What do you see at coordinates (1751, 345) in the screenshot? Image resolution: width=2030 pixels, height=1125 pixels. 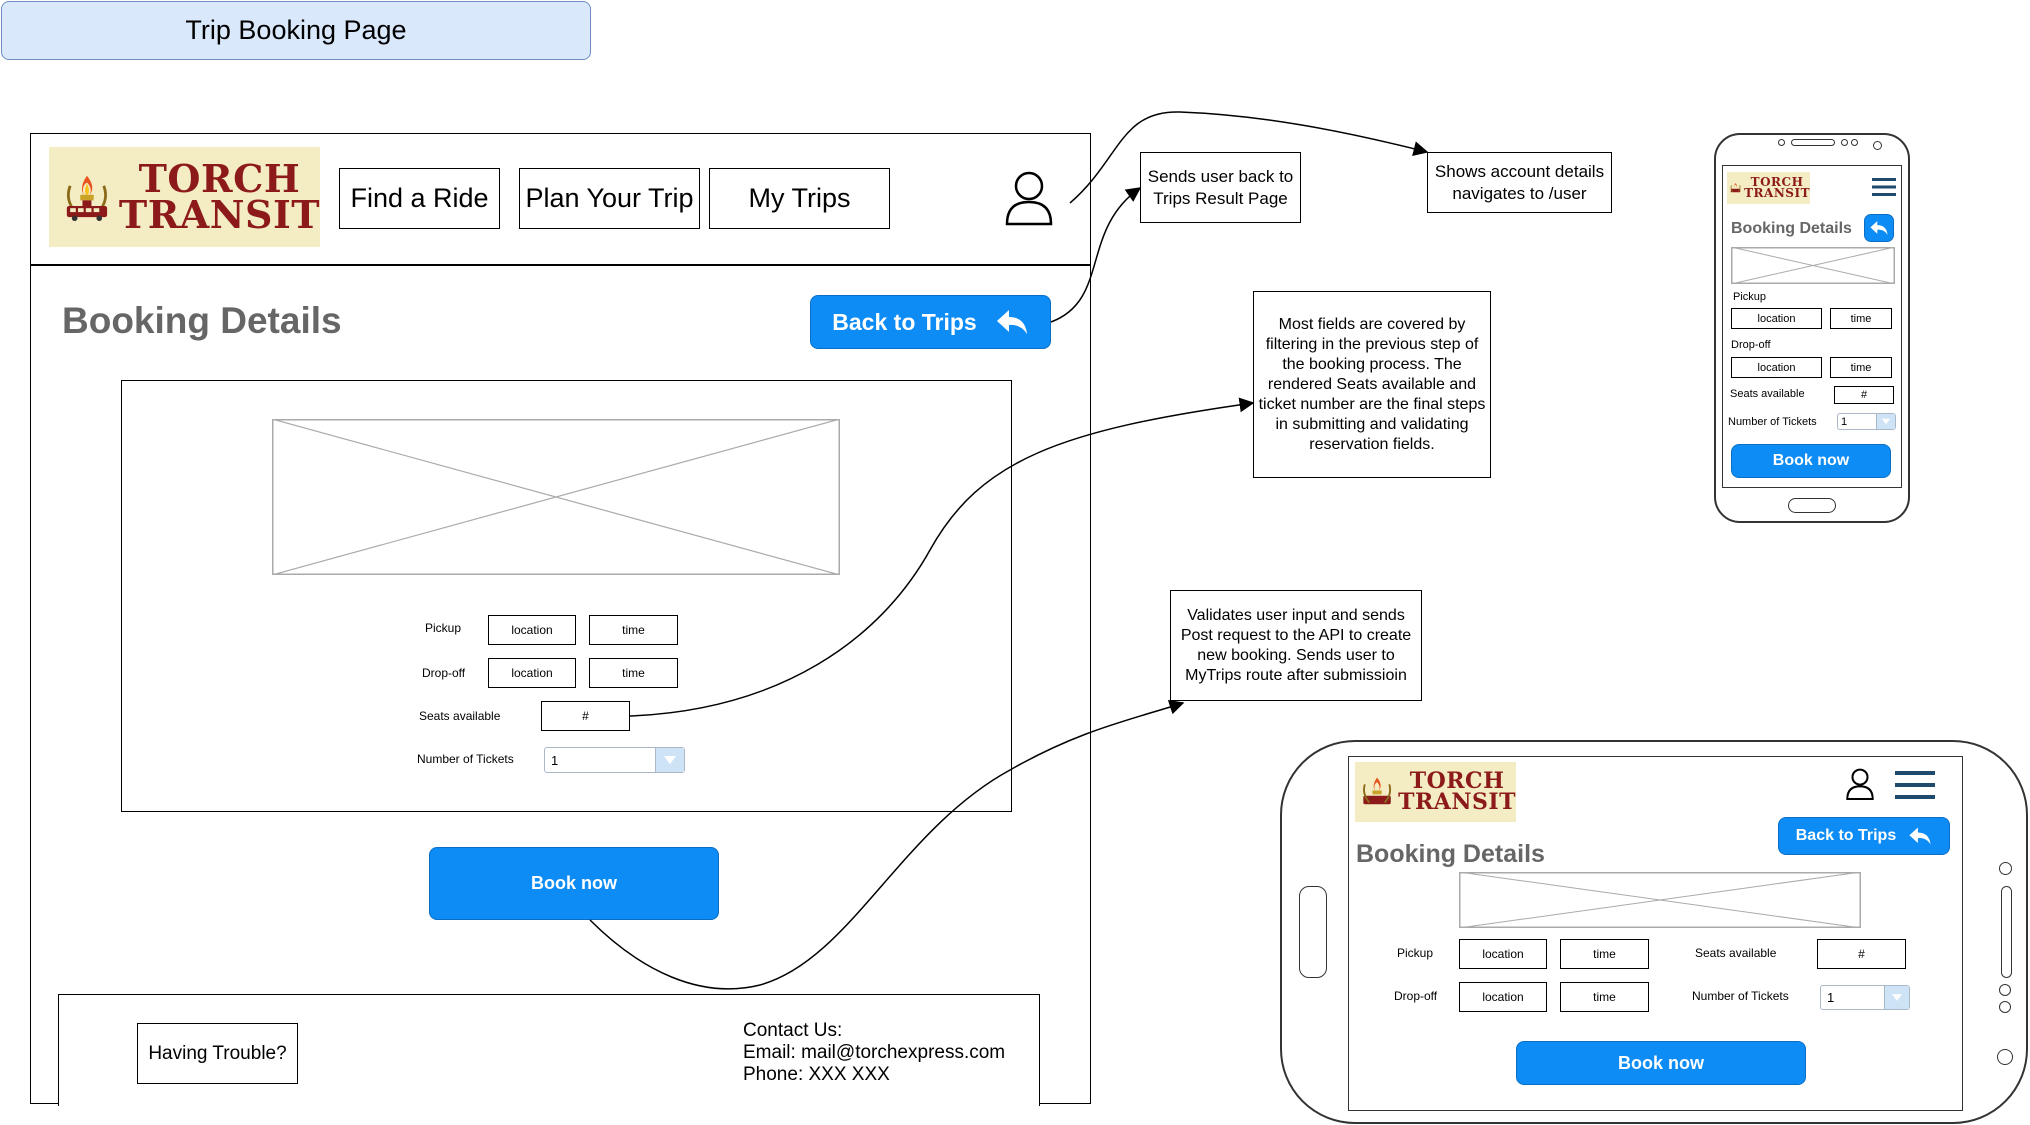 I see `mp-dropoff-label: Drop-off` at bounding box center [1751, 345].